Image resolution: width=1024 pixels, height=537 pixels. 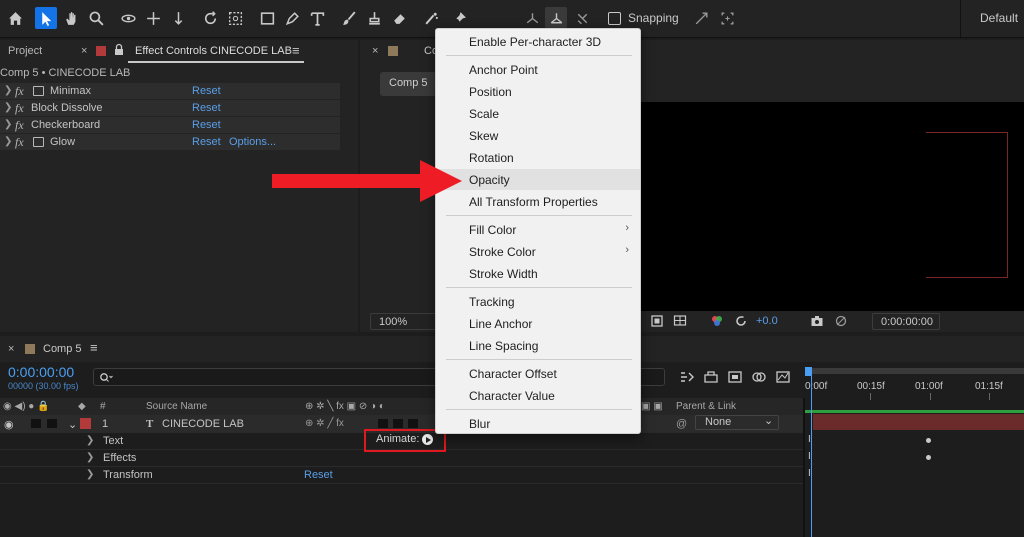 I want to click on rectangle-tool-icon, so click(x=267, y=18).